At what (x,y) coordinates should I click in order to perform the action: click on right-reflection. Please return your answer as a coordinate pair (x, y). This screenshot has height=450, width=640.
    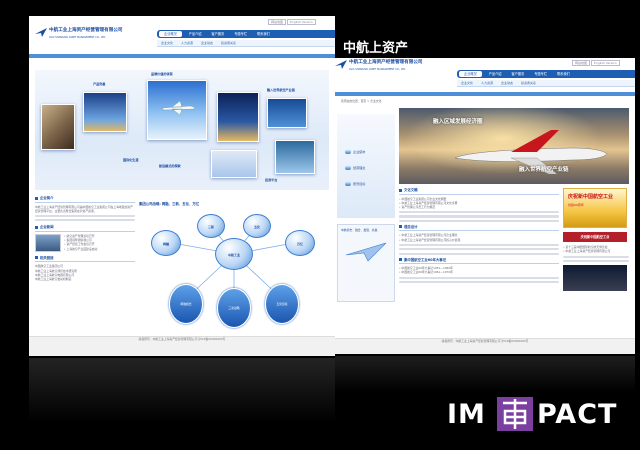
    Looking at the image, I should click on (485, 374).